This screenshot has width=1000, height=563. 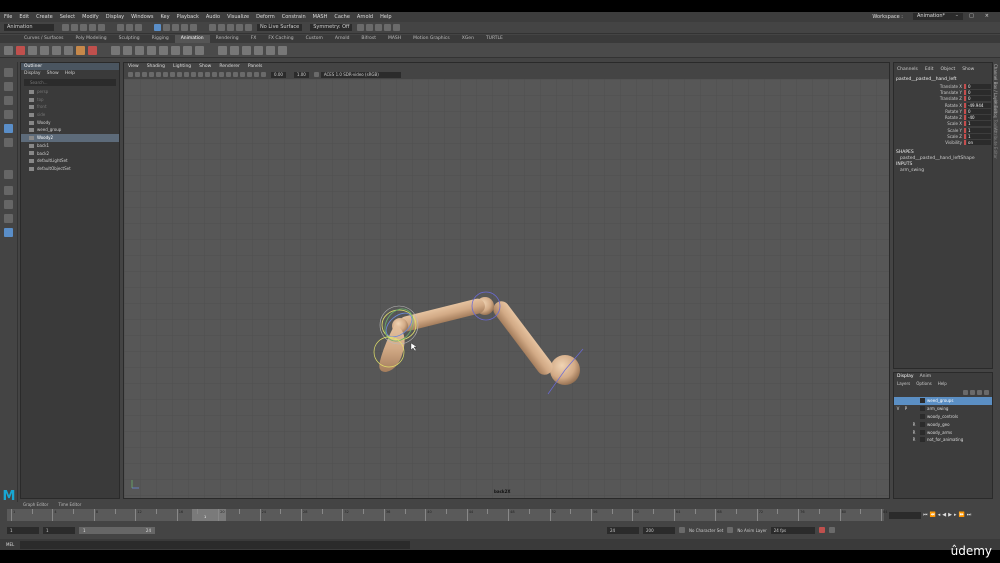 I want to click on outliner-item: Woody, so click(x=70, y=123).